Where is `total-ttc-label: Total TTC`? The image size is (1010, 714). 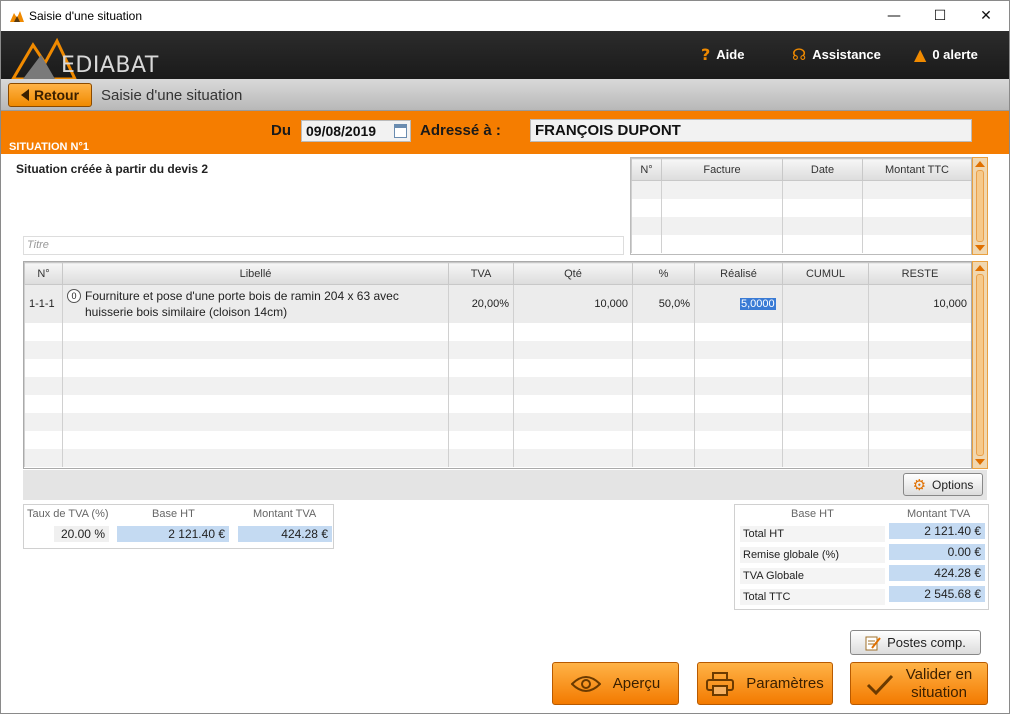 total-ttc-label: Total TTC is located at coordinates (812, 597).